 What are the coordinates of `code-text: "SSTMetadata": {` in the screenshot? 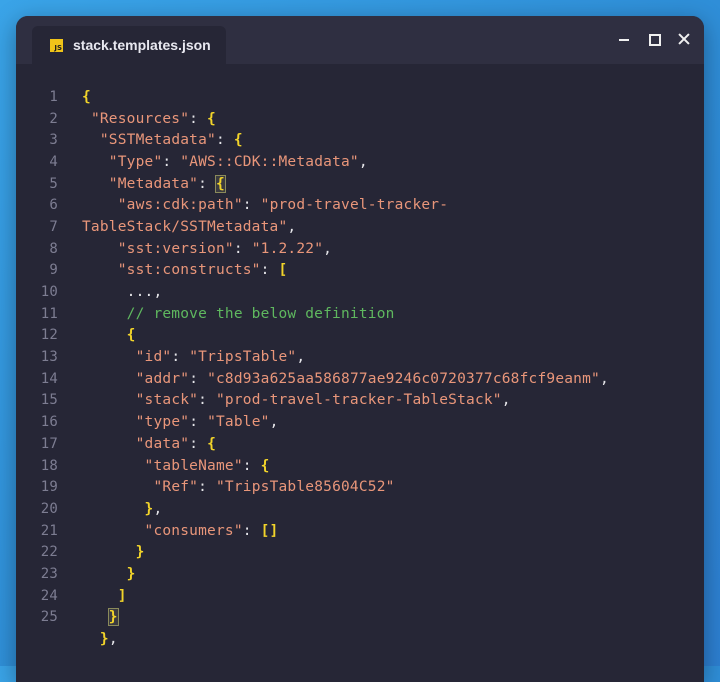 It's located at (150, 140).